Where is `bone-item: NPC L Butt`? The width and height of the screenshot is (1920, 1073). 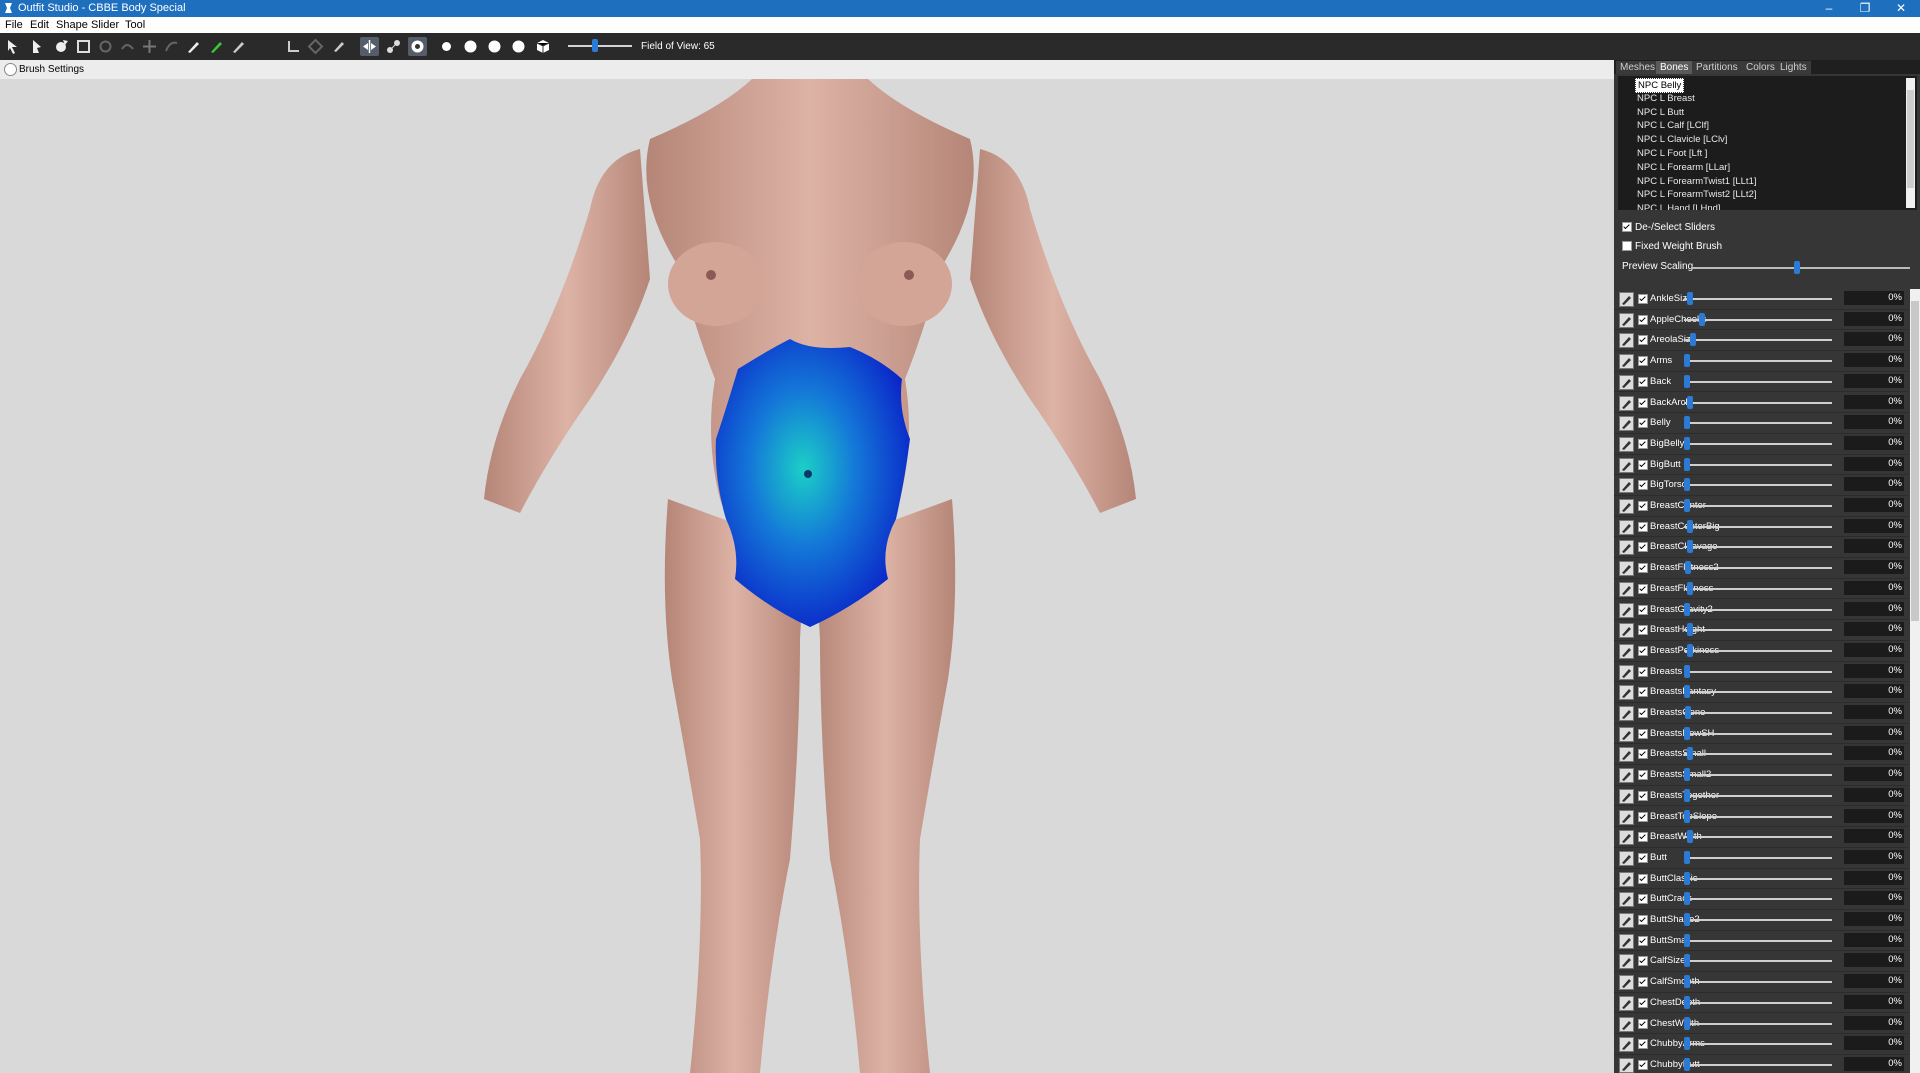
bone-item: NPC L Butt is located at coordinates (1660, 112).